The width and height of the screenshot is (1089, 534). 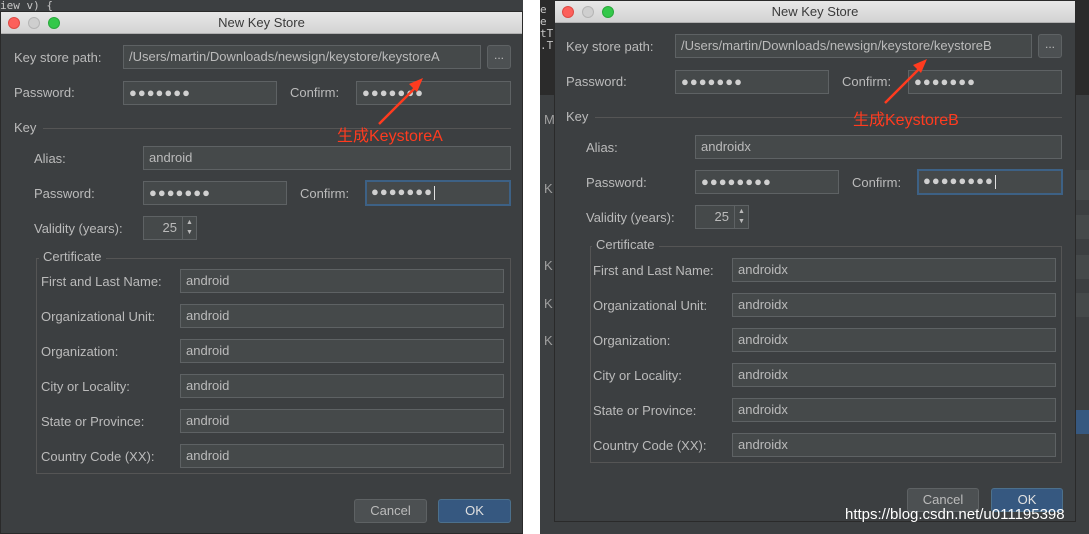 What do you see at coordinates (878, 147) in the screenshot?
I see `alias-input: androidx` at bounding box center [878, 147].